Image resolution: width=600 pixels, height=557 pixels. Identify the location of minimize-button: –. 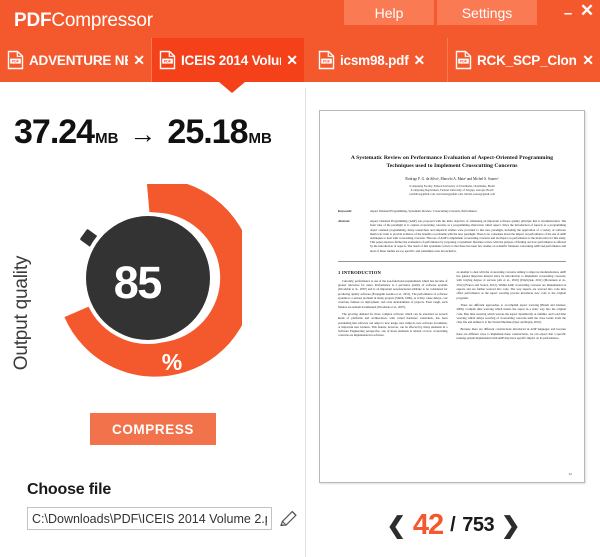
(568, 14).